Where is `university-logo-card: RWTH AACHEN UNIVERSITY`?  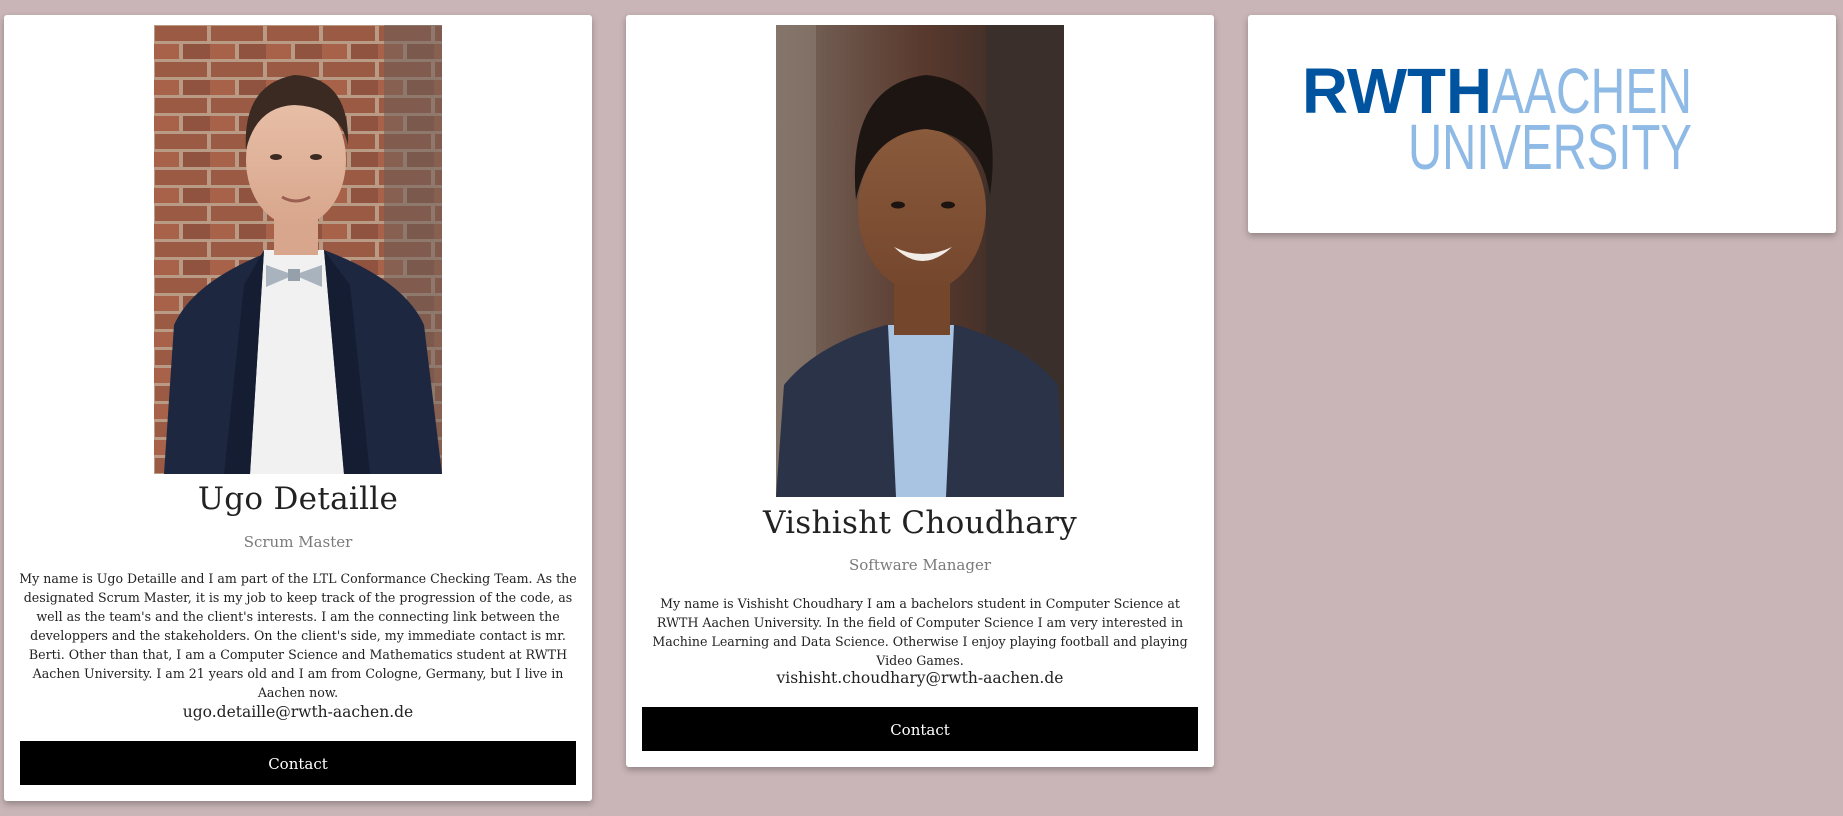
university-logo-card: RWTH AACHEN UNIVERSITY is located at coordinates (1542, 124).